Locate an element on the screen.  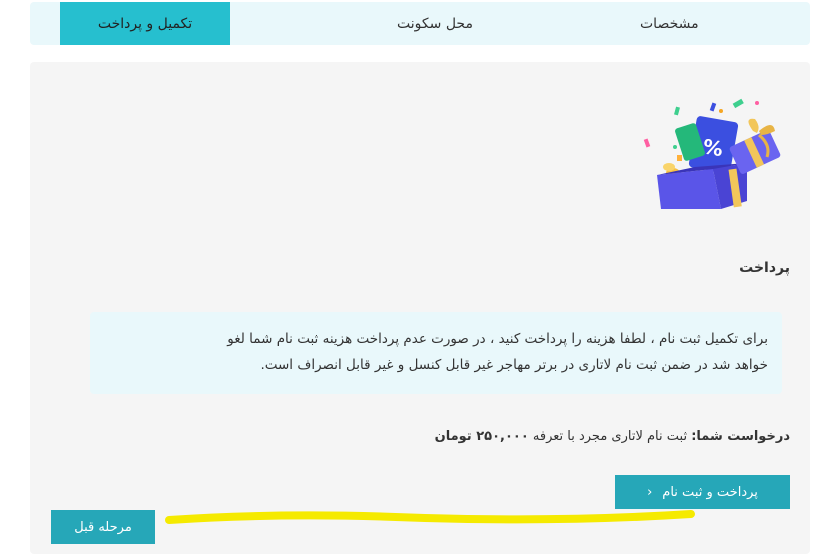
steps-bar: مشخصات محل سکونت تکمیل و پرداخت is located at coordinates (420, 23).